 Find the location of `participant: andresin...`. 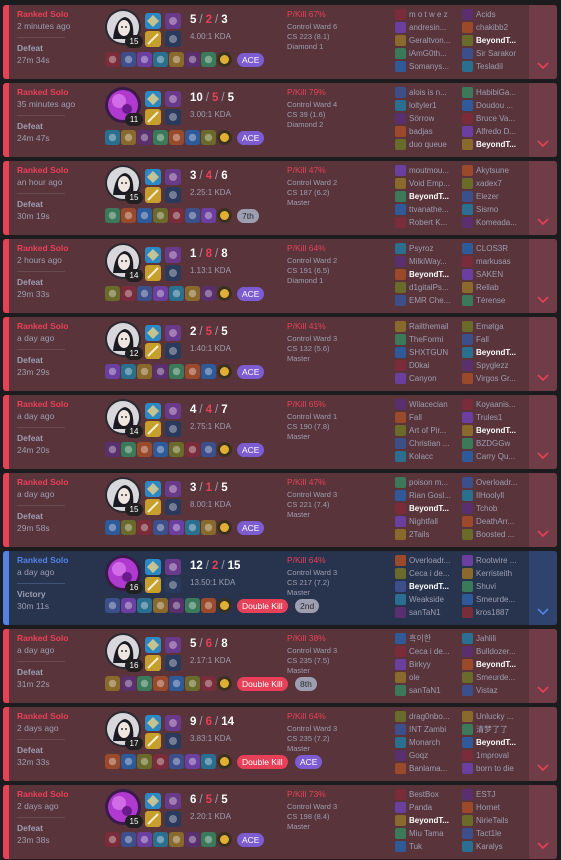

participant: andresin... is located at coordinates (420, 28).